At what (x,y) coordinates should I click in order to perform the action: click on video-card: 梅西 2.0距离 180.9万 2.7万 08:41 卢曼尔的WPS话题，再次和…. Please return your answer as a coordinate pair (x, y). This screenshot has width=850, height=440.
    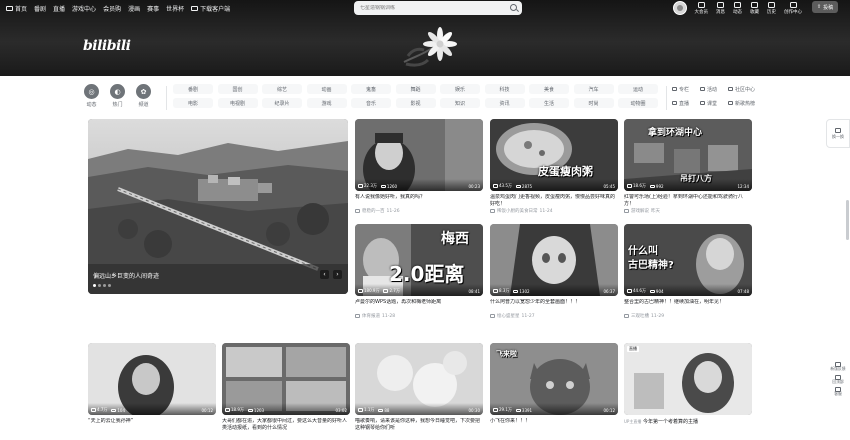
    Looking at the image, I should click on (419, 271).